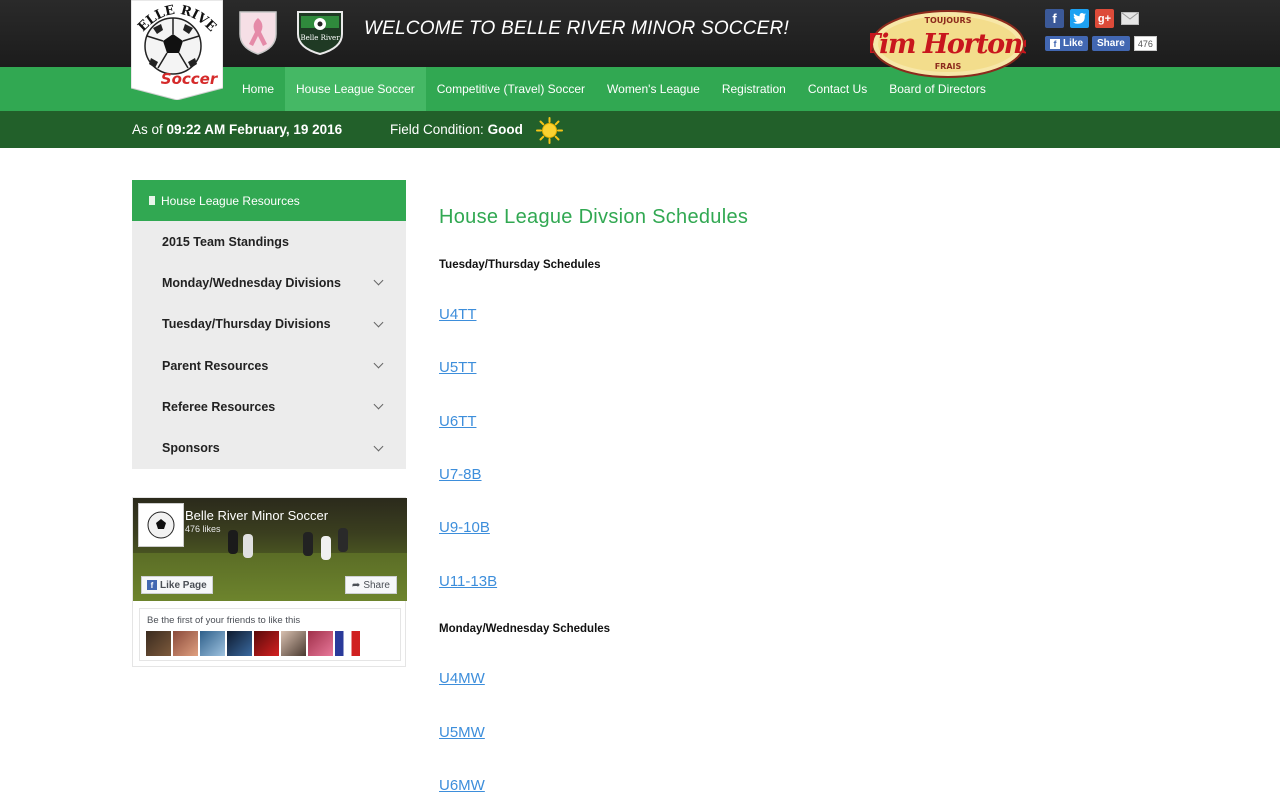 Image resolution: width=1280 pixels, height=800 pixels. Describe the element at coordinates (653, 89) in the screenshot. I see `nav-item-womens-league: Women's League` at that location.